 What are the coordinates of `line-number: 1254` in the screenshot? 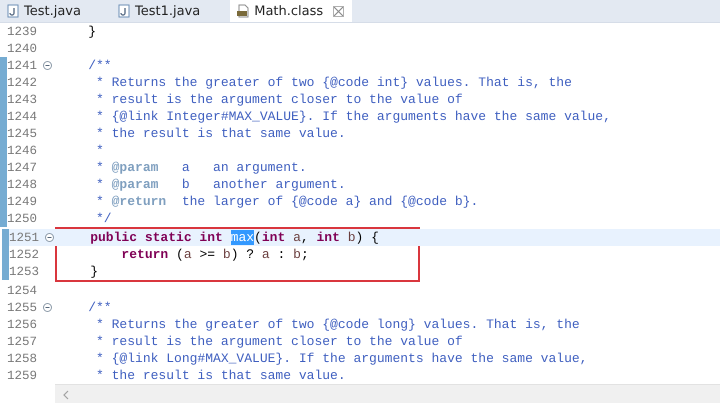 It's located at (22, 291).